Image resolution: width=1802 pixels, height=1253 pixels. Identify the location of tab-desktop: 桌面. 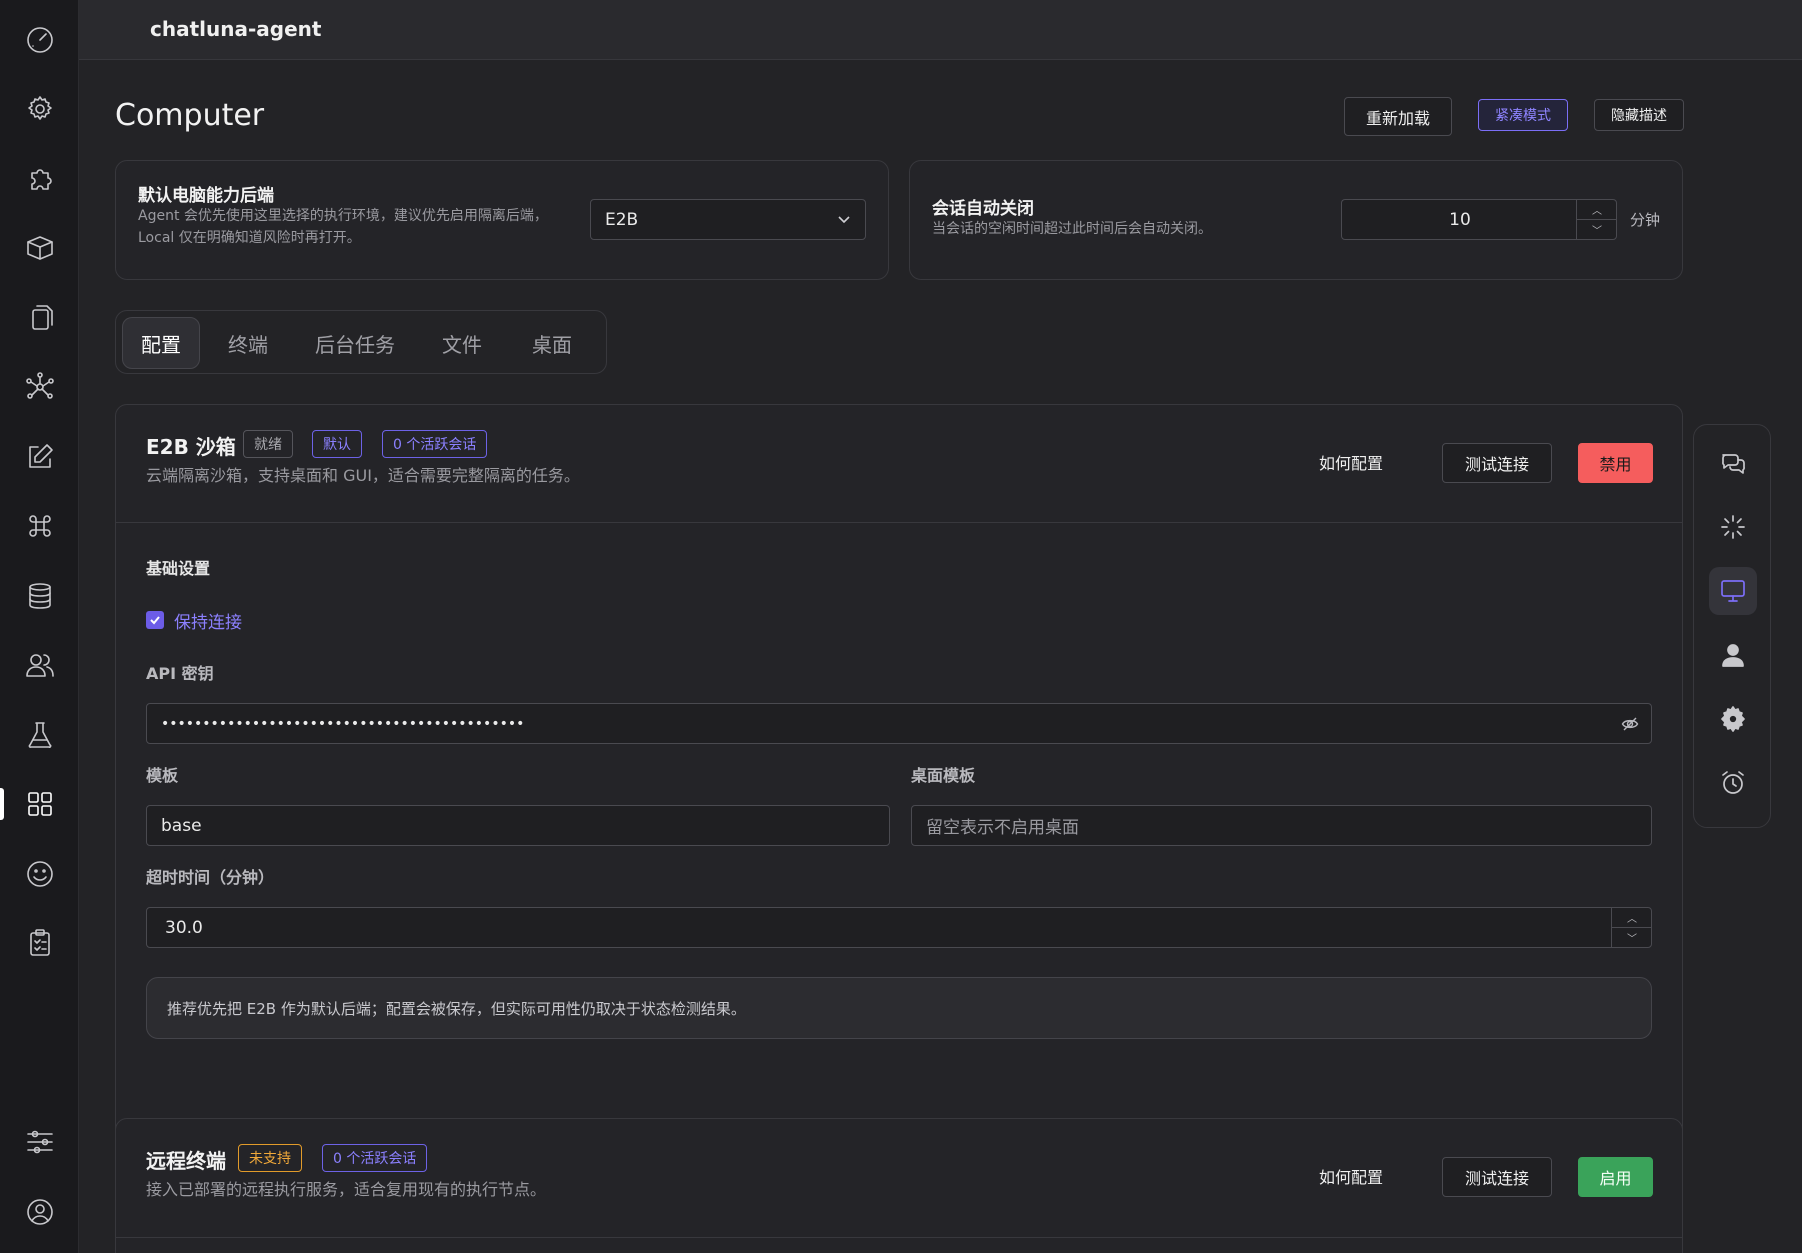
(552, 343).